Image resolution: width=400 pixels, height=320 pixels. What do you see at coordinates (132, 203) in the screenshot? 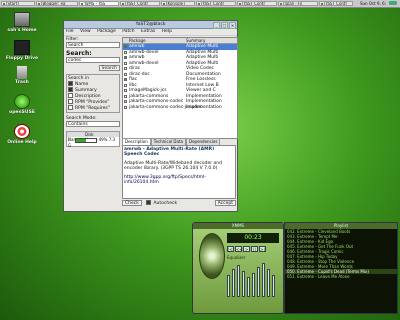
I see `check-button: Check` at bounding box center [132, 203].